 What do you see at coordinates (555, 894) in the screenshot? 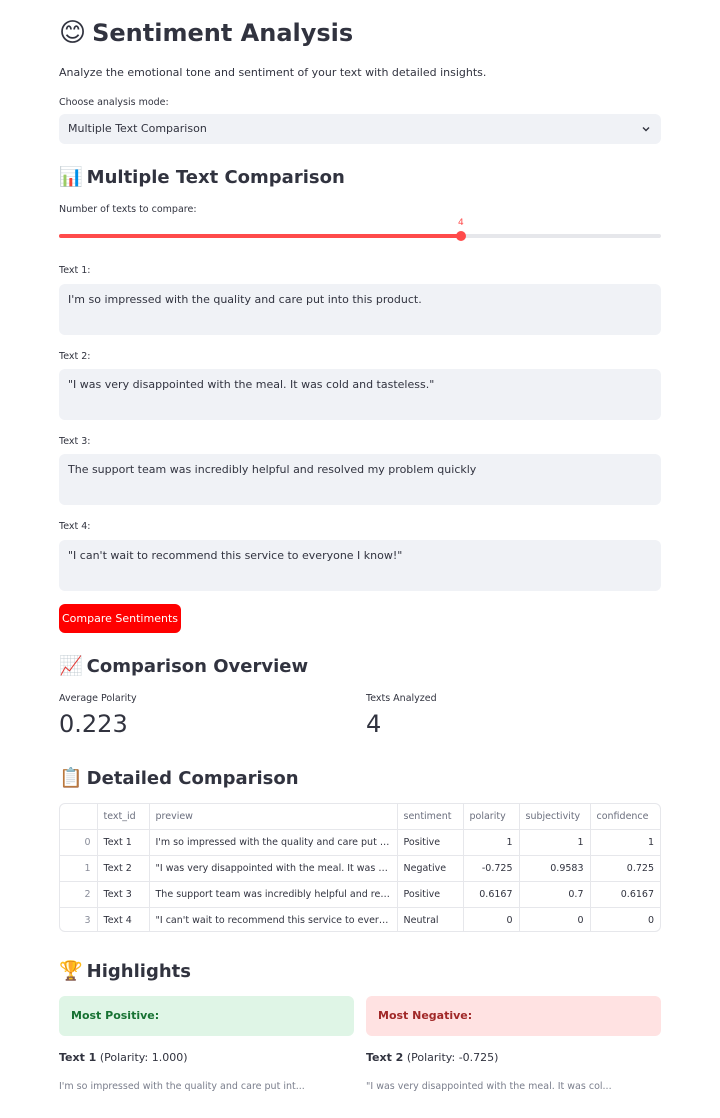
I see `cell-subjectivity: 0.7` at bounding box center [555, 894].